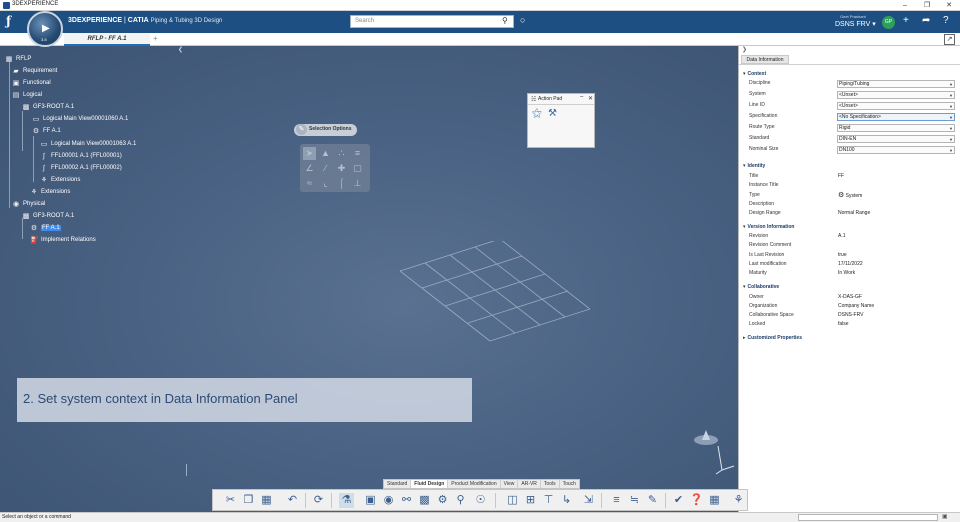 The width and height of the screenshot is (960, 522). I want to click on route-type-select: Rigid ▼, so click(896, 128).